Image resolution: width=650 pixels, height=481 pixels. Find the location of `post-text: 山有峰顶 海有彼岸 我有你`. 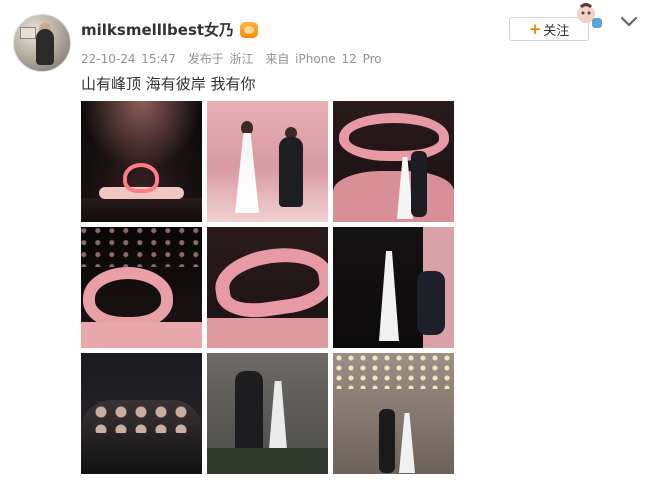

post-text: 山有峰顶 海有彼岸 我有你 is located at coordinates (168, 84).